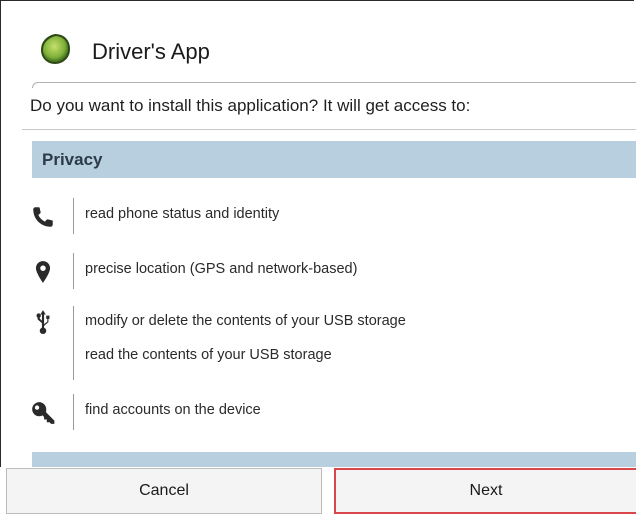 This screenshot has height=515, width=636. Describe the element at coordinates (43, 217) in the screenshot. I see `phone-icon` at that location.